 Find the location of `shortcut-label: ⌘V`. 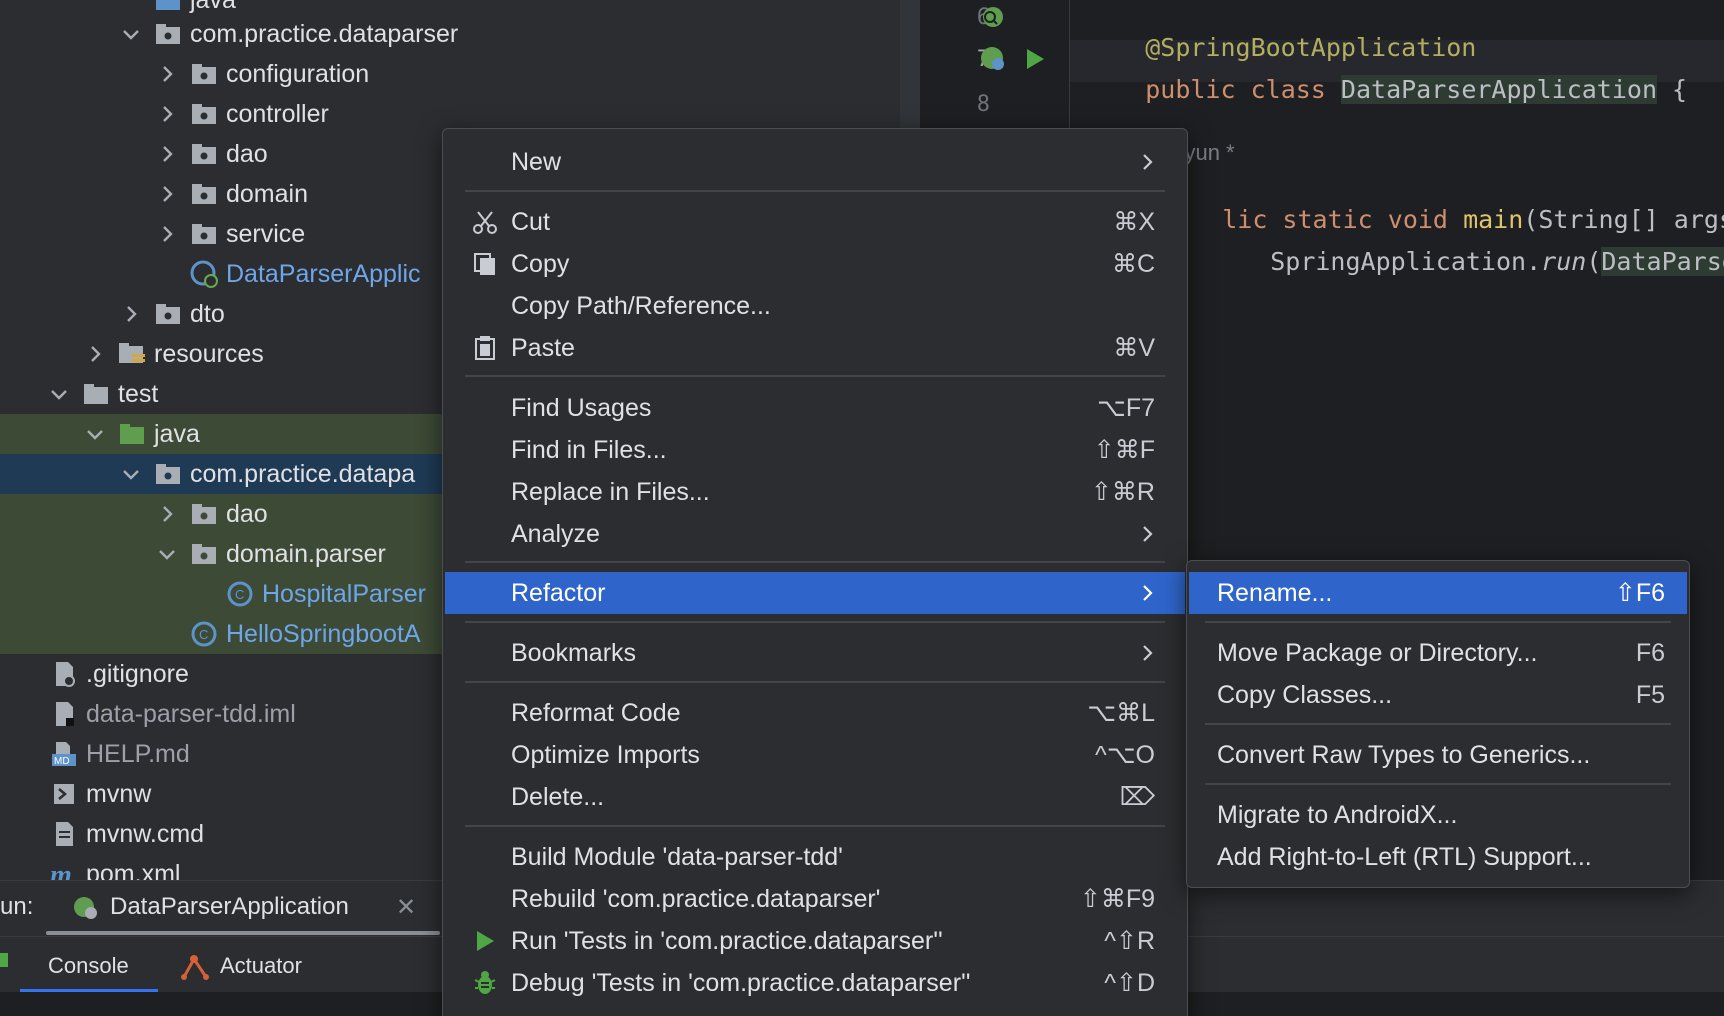

shortcut-label: ⌘V is located at coordinates (1134, 348).